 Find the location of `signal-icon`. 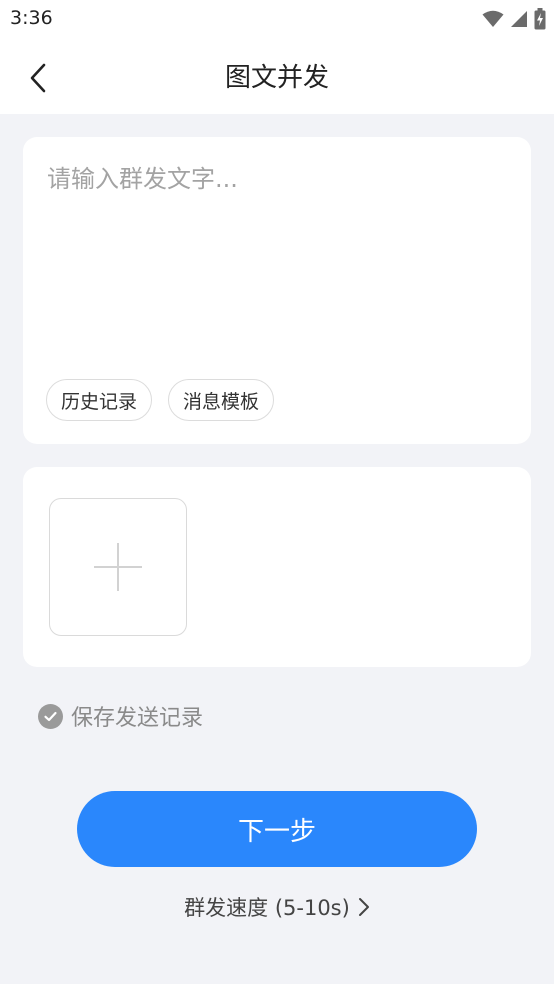

signal-icon is located at coordinates (519, 19).